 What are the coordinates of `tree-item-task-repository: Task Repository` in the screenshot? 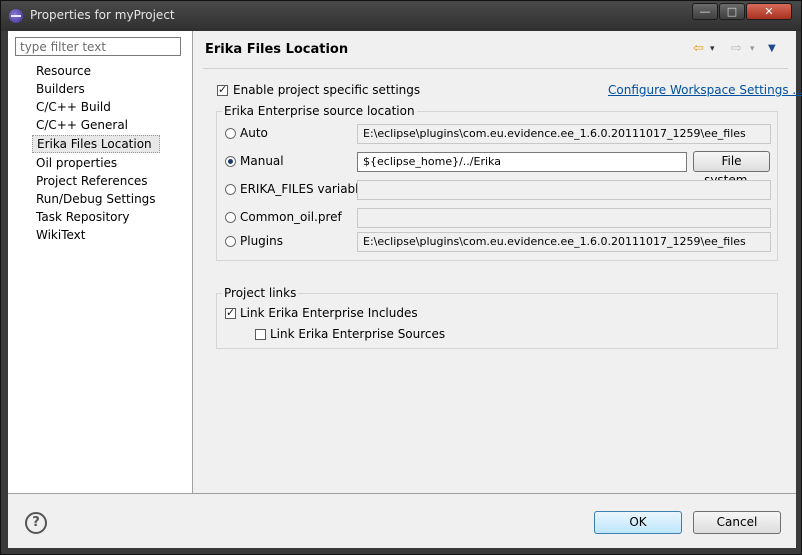 It's located at (96, 217).